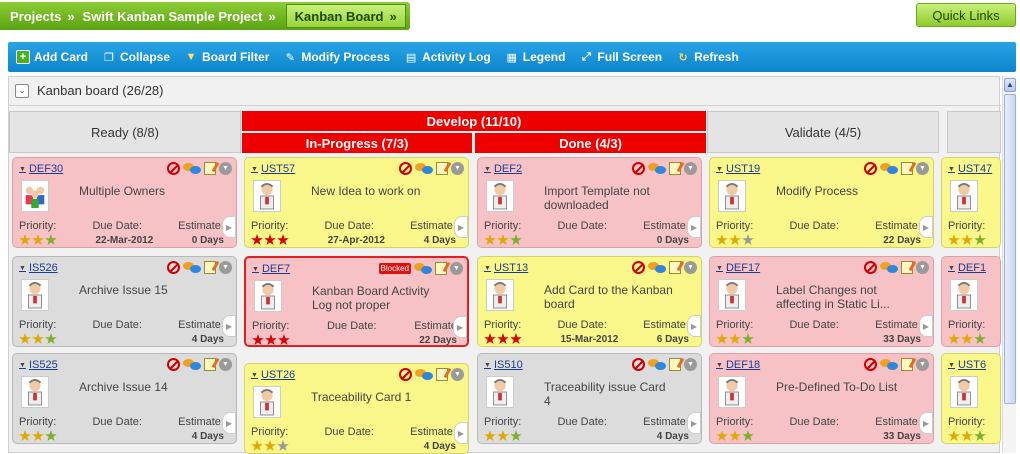 The width and height of the screenshot is (1020, 454). What do you see at coordinates (35, 16) in the screenshot?
I see `breadcrumb-label: Projects` at bounding box center [35, 16].